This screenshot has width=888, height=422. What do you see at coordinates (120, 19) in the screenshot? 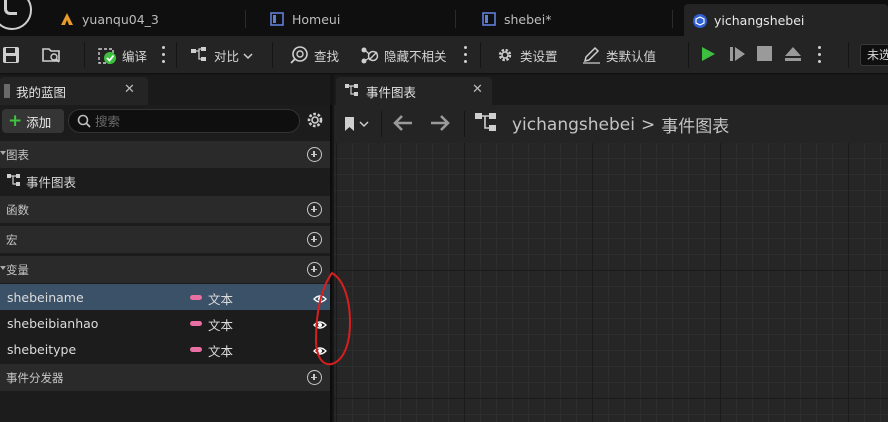
I see `tab-label: yuanqu04_3` at bounding box center [120, 19].